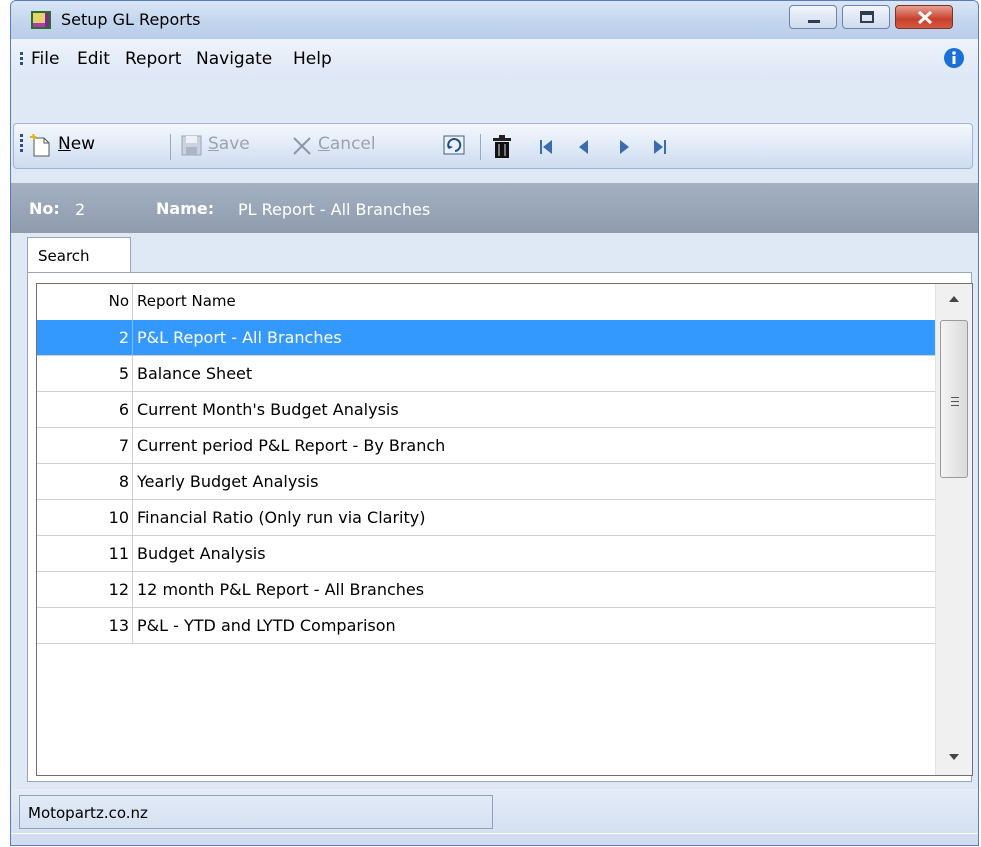 This screenshot has width=981, height=847. What do you see at coordinates (324, 144) in the screenshot?
I see `cancel-hotkey: C` at bounding box center [324, 144].